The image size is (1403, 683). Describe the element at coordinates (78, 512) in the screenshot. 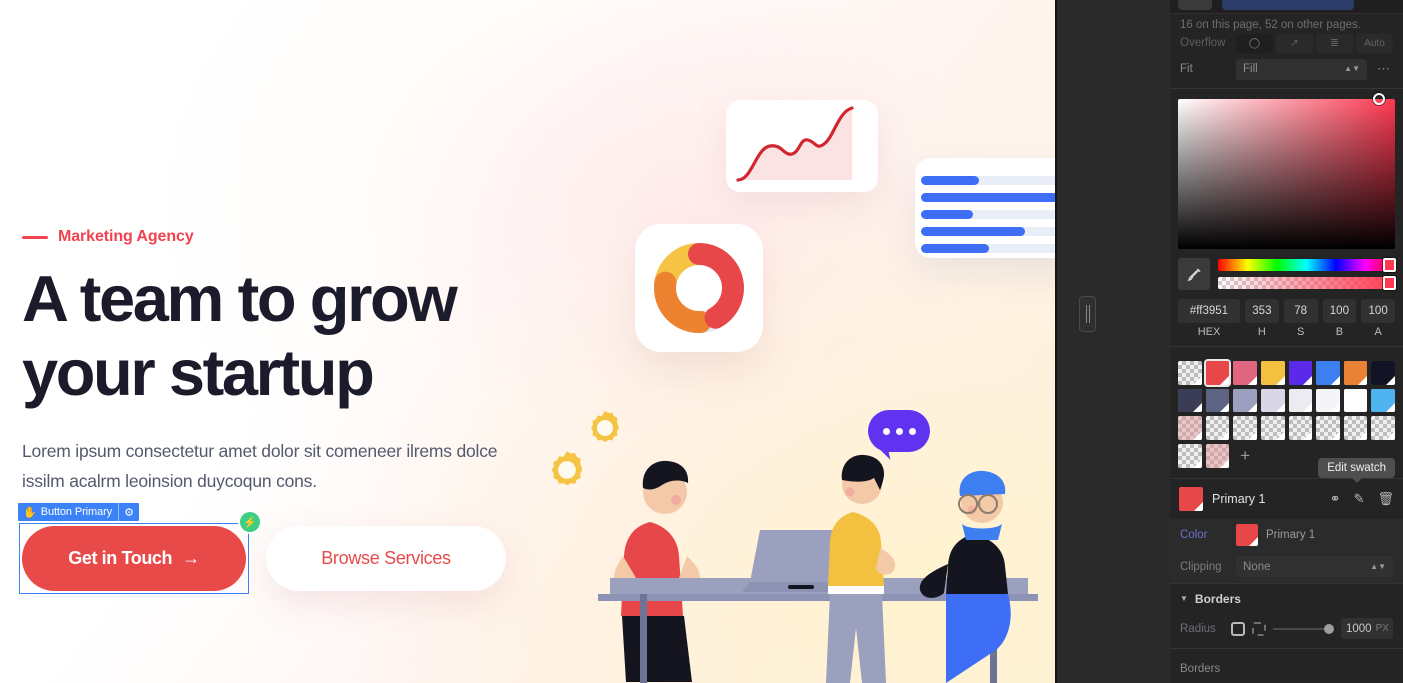

I see `selection-label-badge: ✋ Button Primary ⚙` at that location.